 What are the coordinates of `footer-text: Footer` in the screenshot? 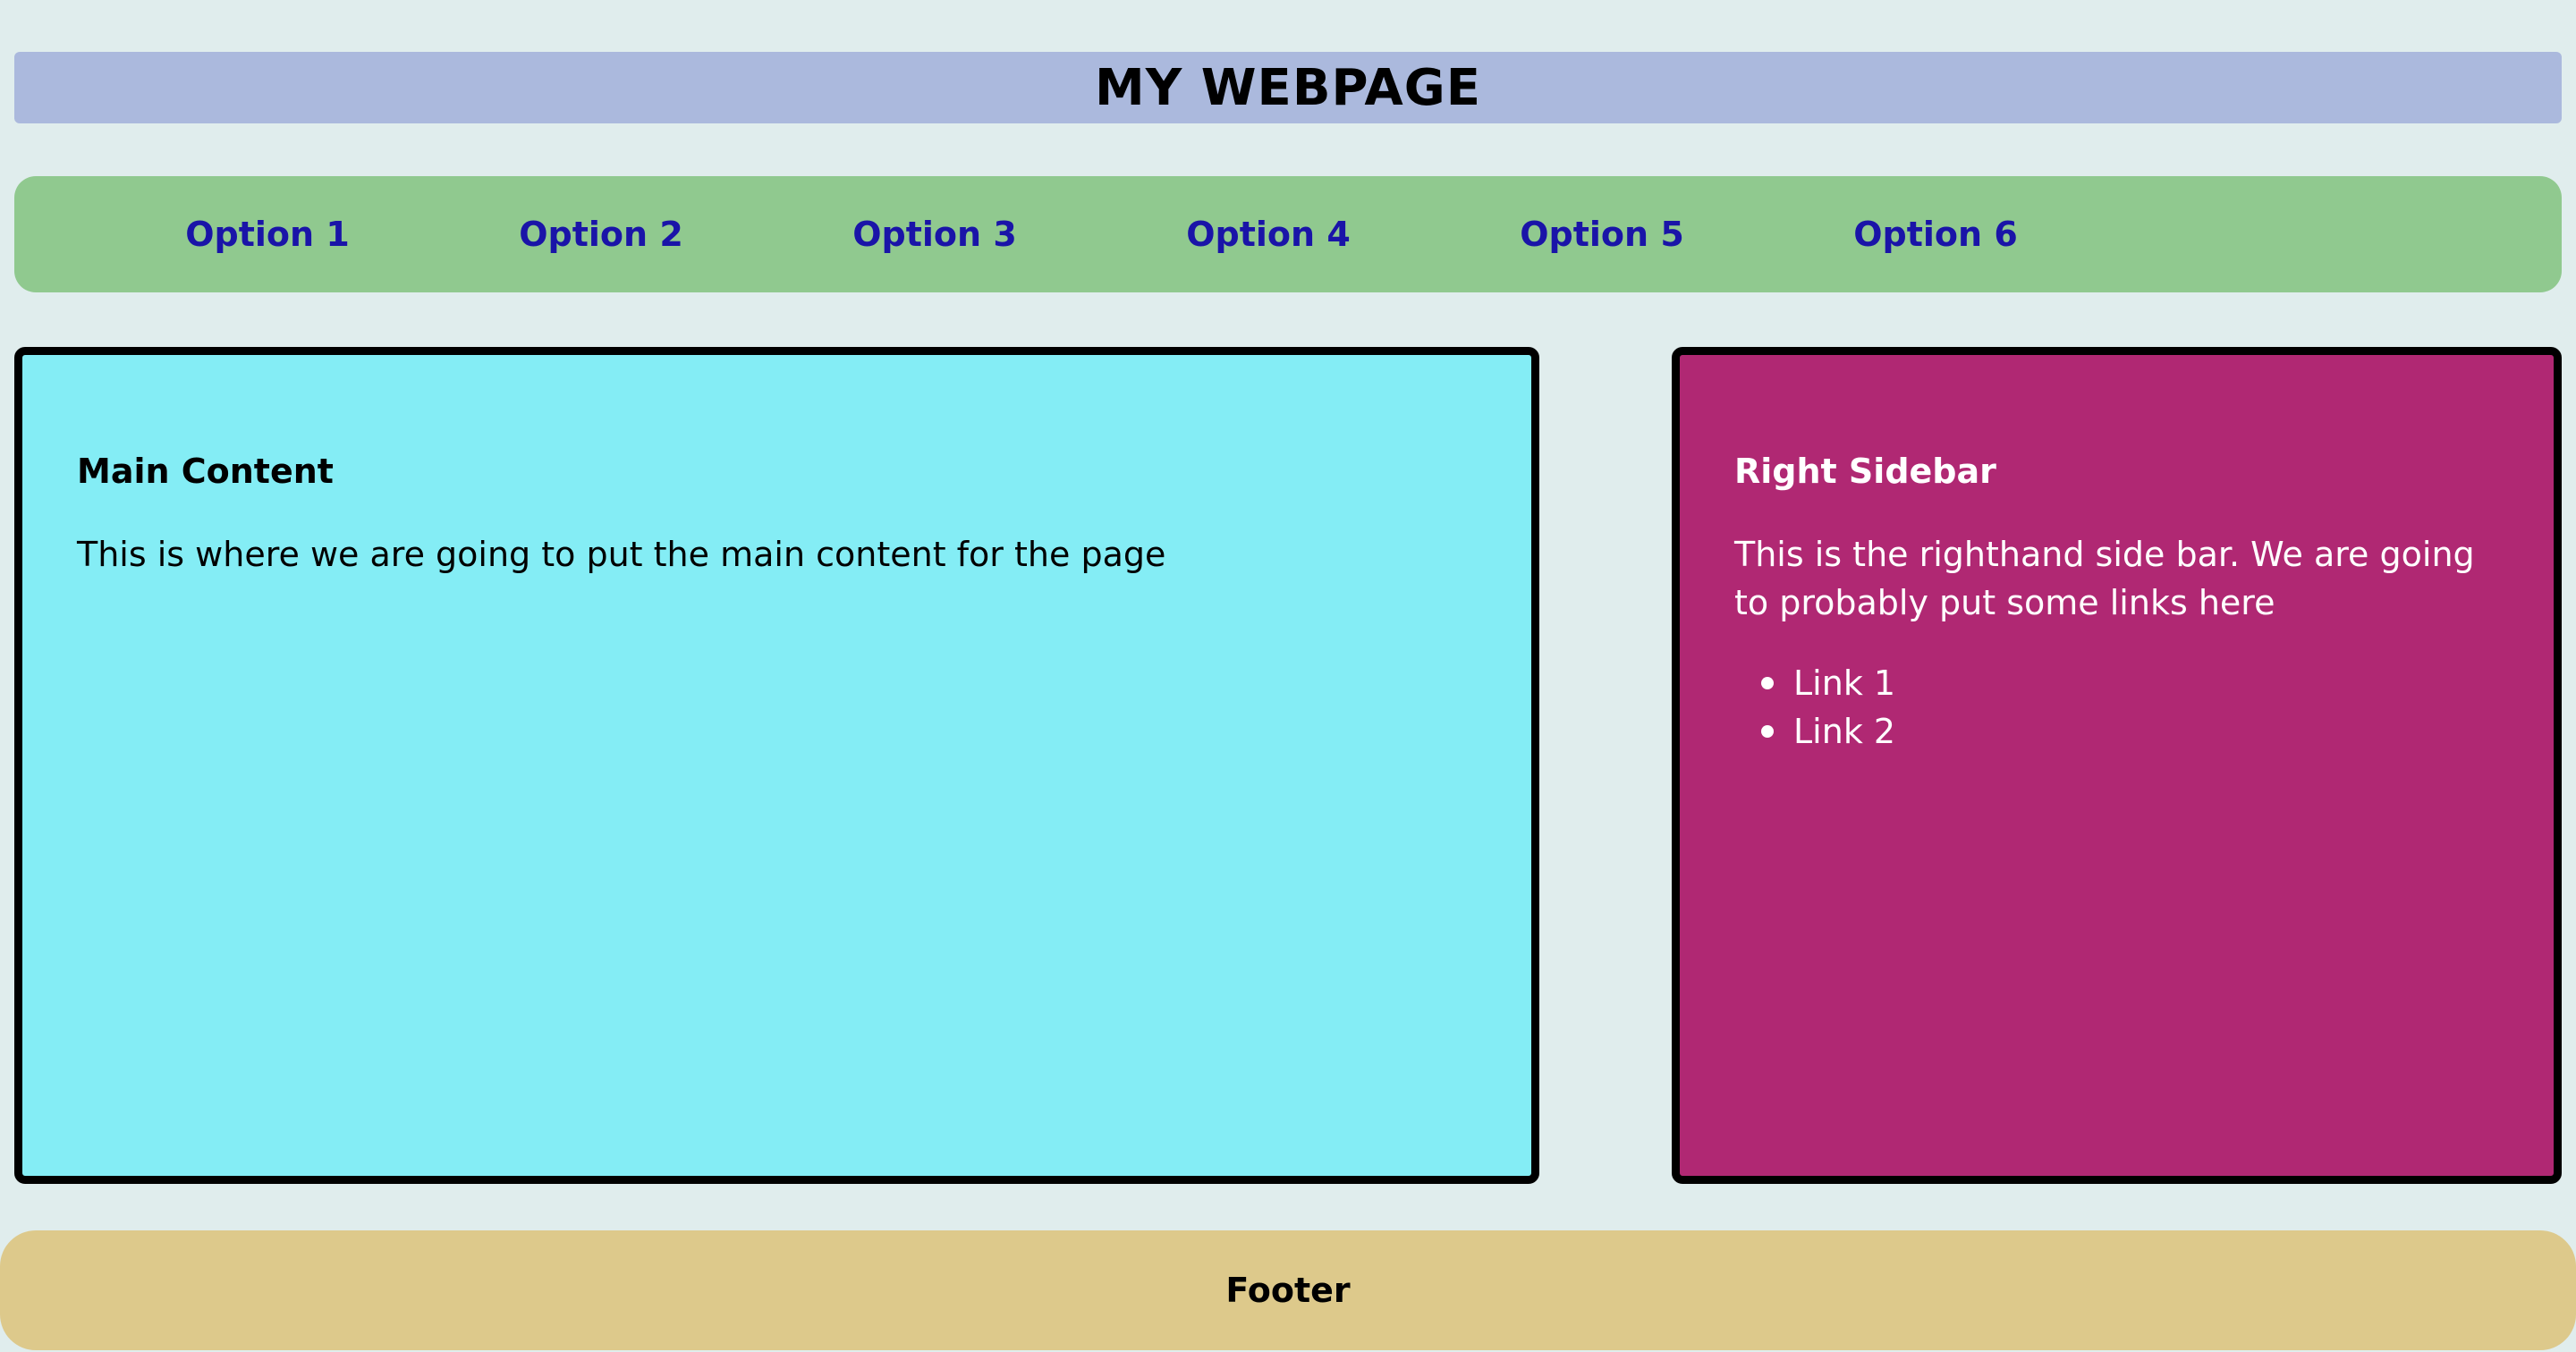 It's located at (1288, 1290).